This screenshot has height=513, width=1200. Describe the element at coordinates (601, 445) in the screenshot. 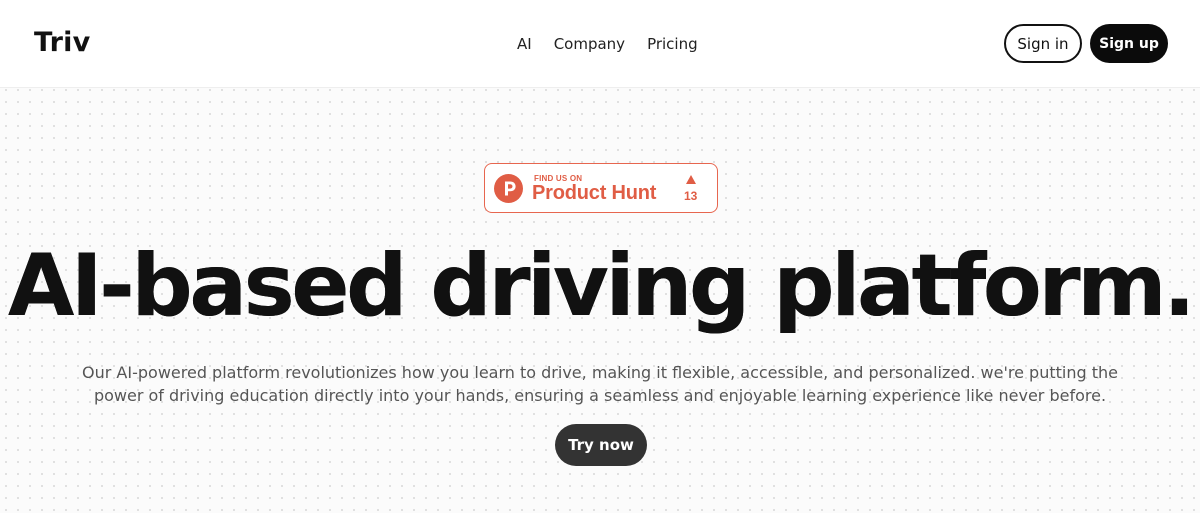

I see `try-now-button: Try now` at that location.